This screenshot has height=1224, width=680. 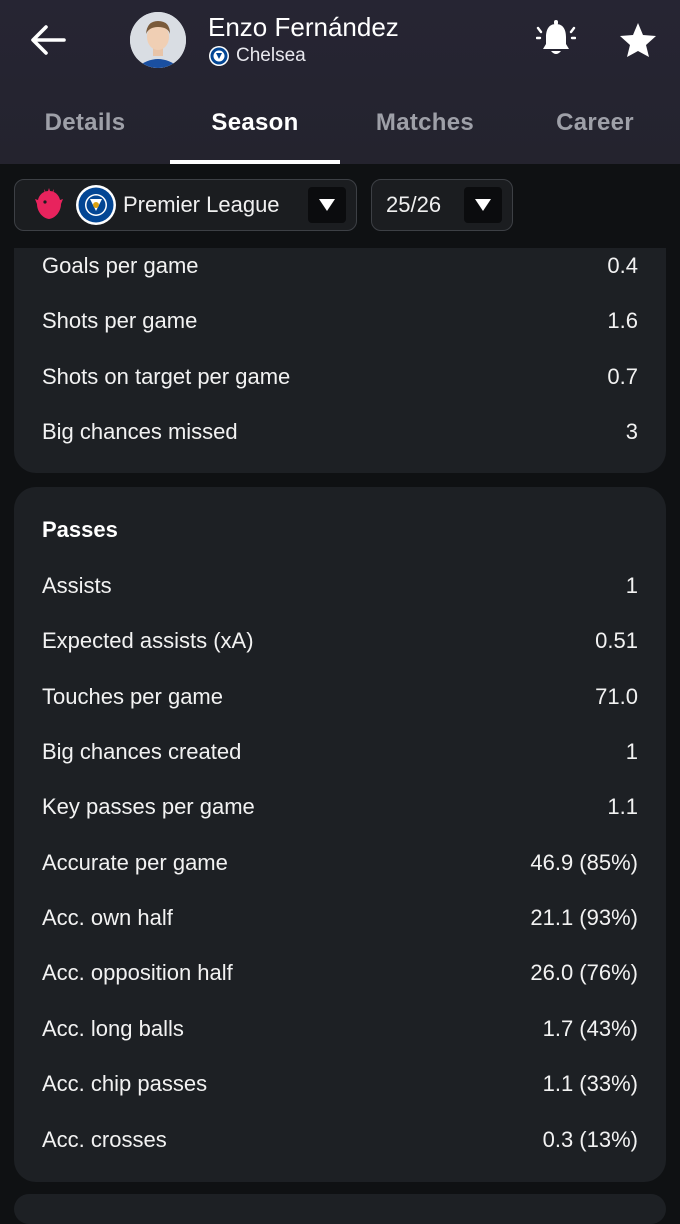 I want to click on stat-value: 0.7, so click(x=622, y=376).